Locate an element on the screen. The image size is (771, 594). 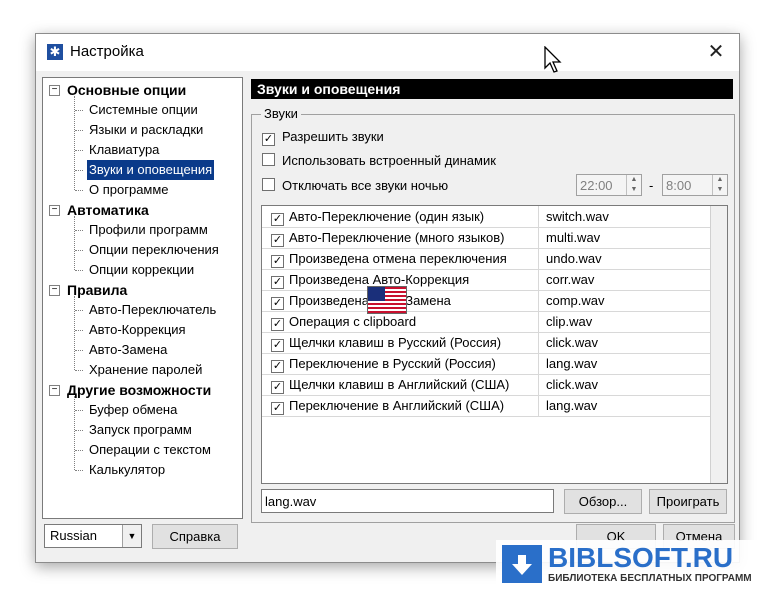
night-from-spin-arrows: ▲ ▼ is located at coordinates (633, 185).